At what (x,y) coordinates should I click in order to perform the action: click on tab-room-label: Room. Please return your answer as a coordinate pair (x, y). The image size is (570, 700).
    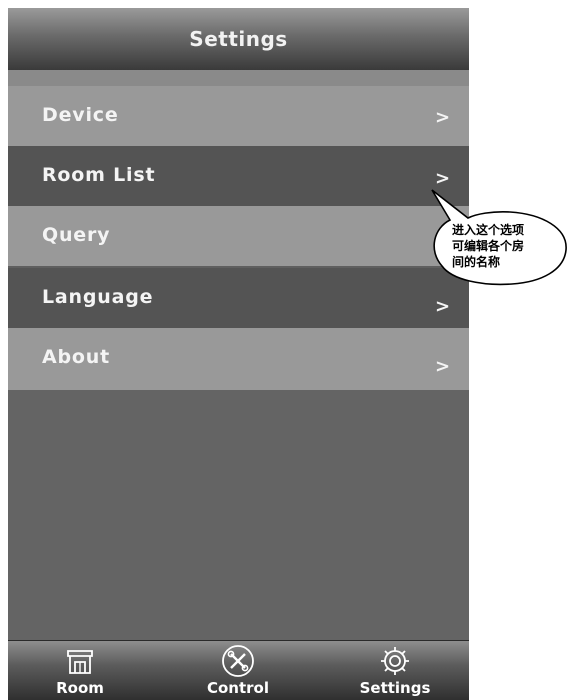
    Looking at the image, I should click on (80, 688).